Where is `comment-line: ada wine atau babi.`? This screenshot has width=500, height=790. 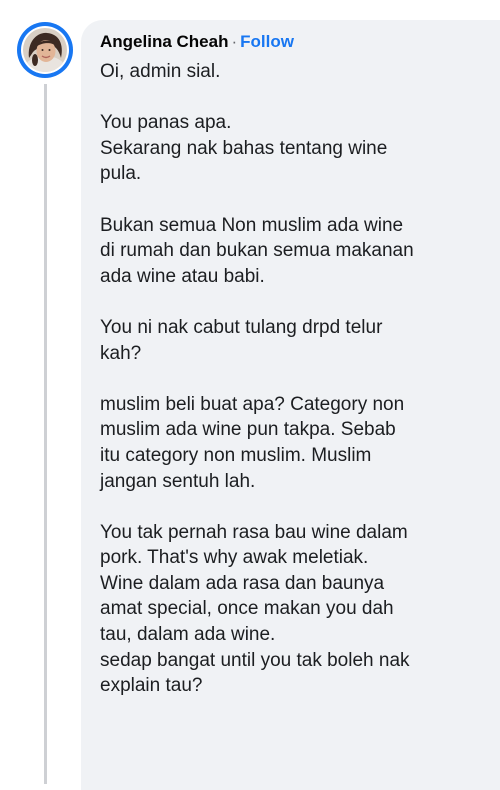
comment-line: ada wine atau babi. is located at coordinates (182, 276).